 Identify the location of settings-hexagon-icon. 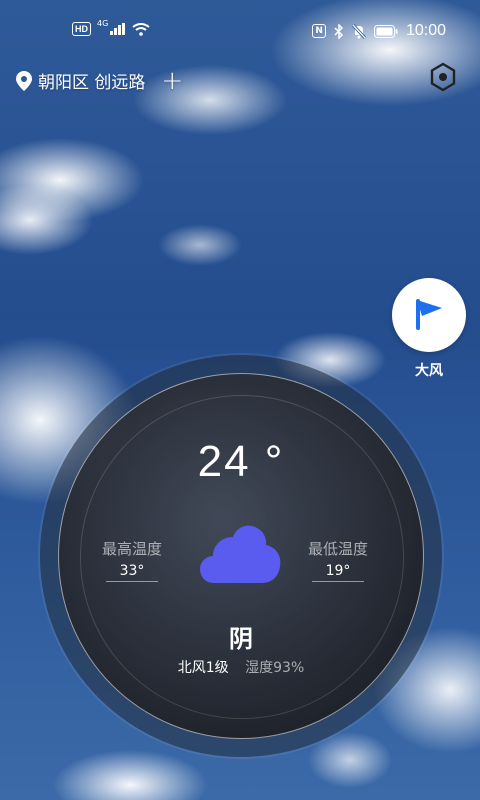
(443, 77).